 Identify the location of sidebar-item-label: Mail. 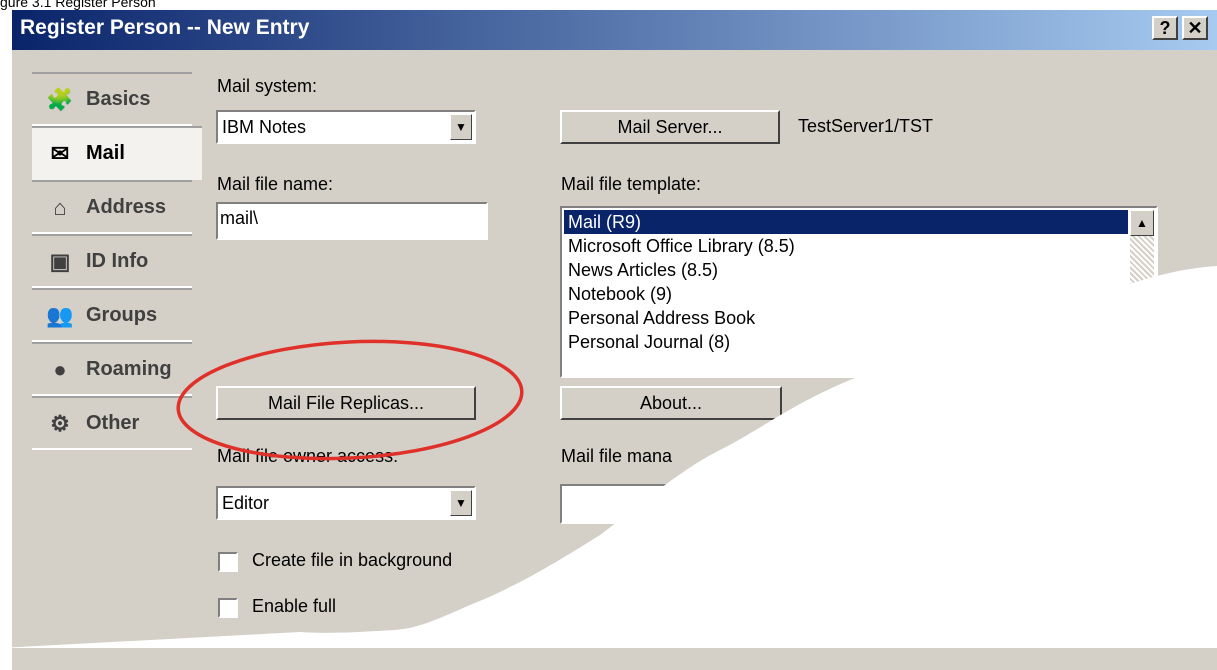
(105, 153).